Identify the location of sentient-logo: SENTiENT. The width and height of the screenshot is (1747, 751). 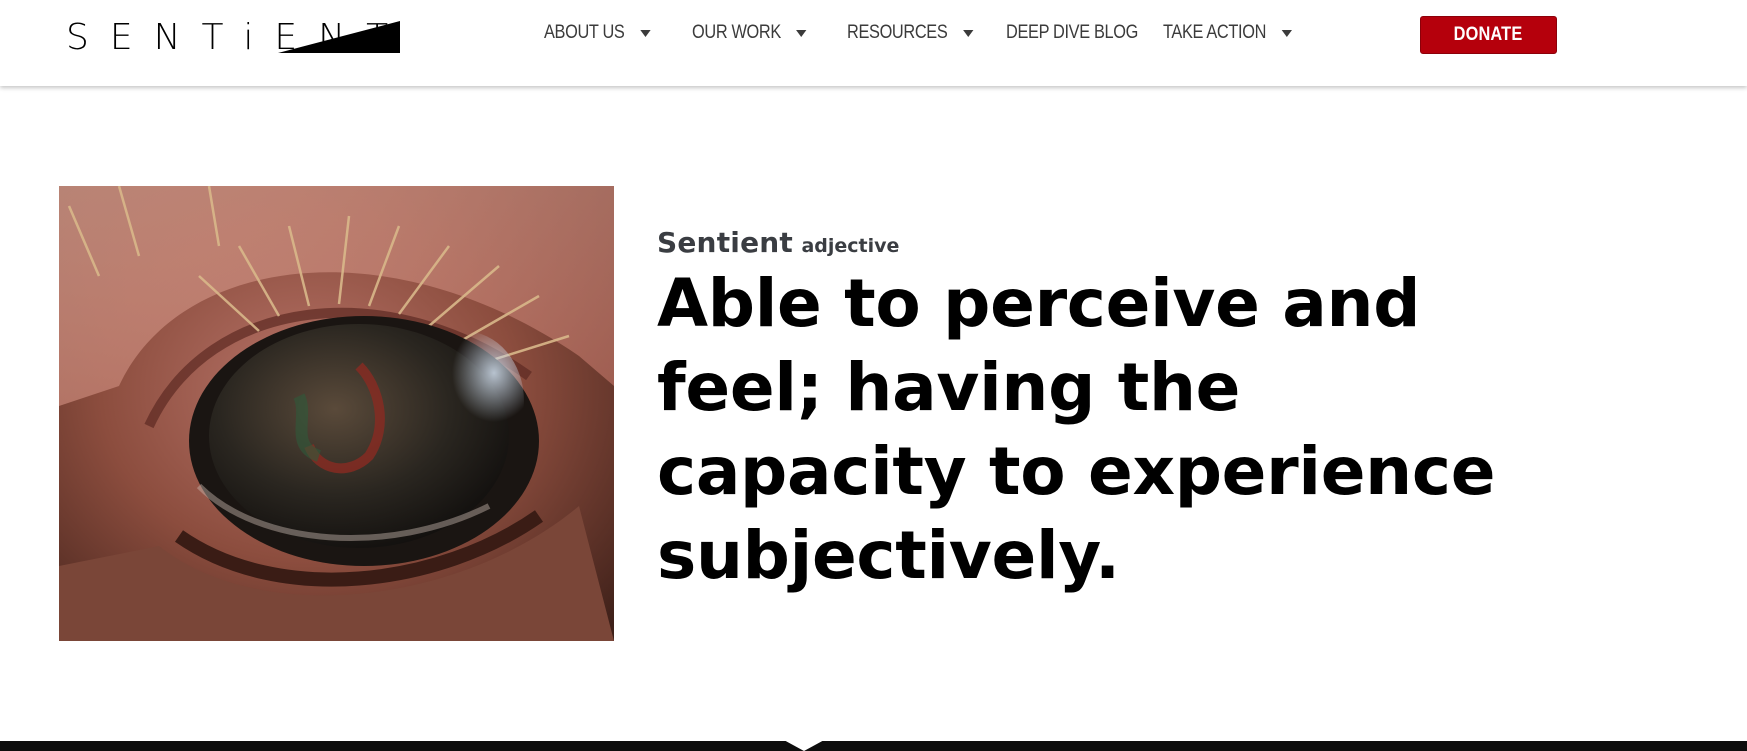
(232, 37).